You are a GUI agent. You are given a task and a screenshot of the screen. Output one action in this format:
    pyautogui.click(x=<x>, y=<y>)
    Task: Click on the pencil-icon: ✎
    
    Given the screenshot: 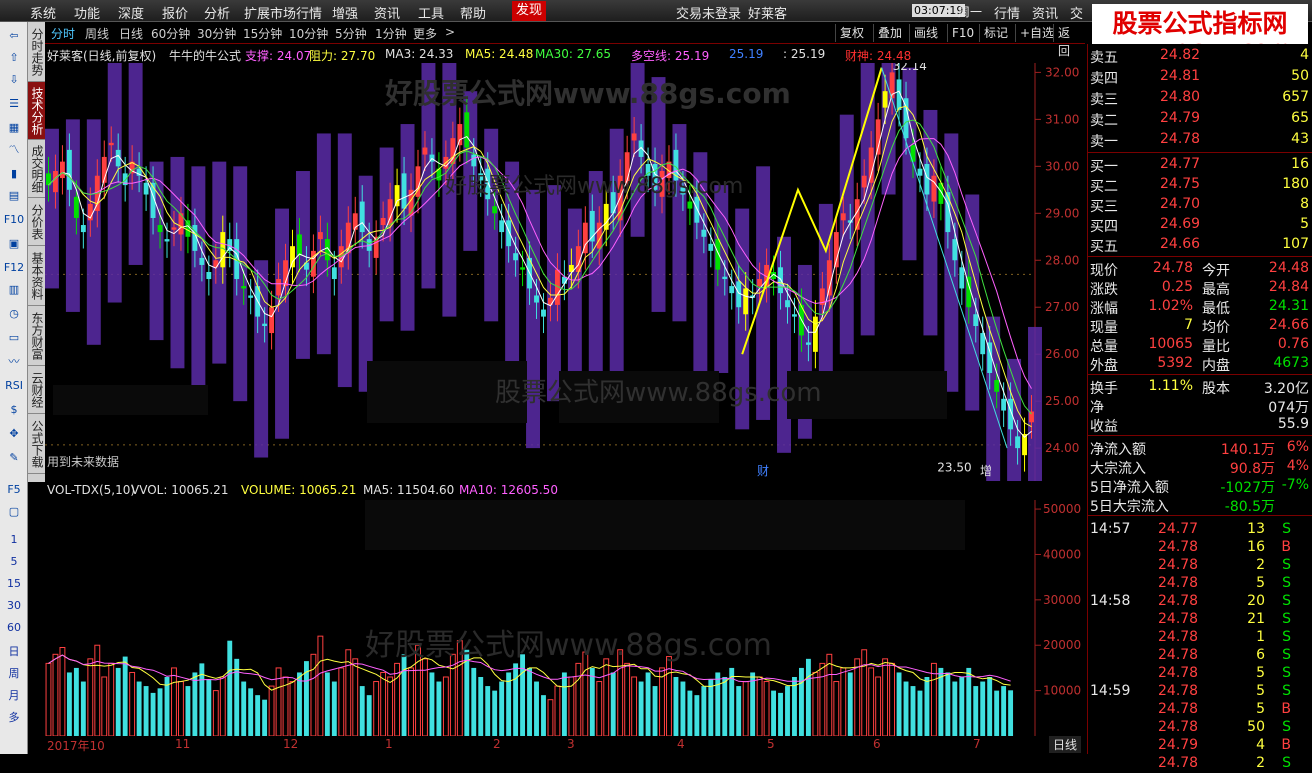 What is the action you would take?
    pyautogui.click(x=14, y=457)
    